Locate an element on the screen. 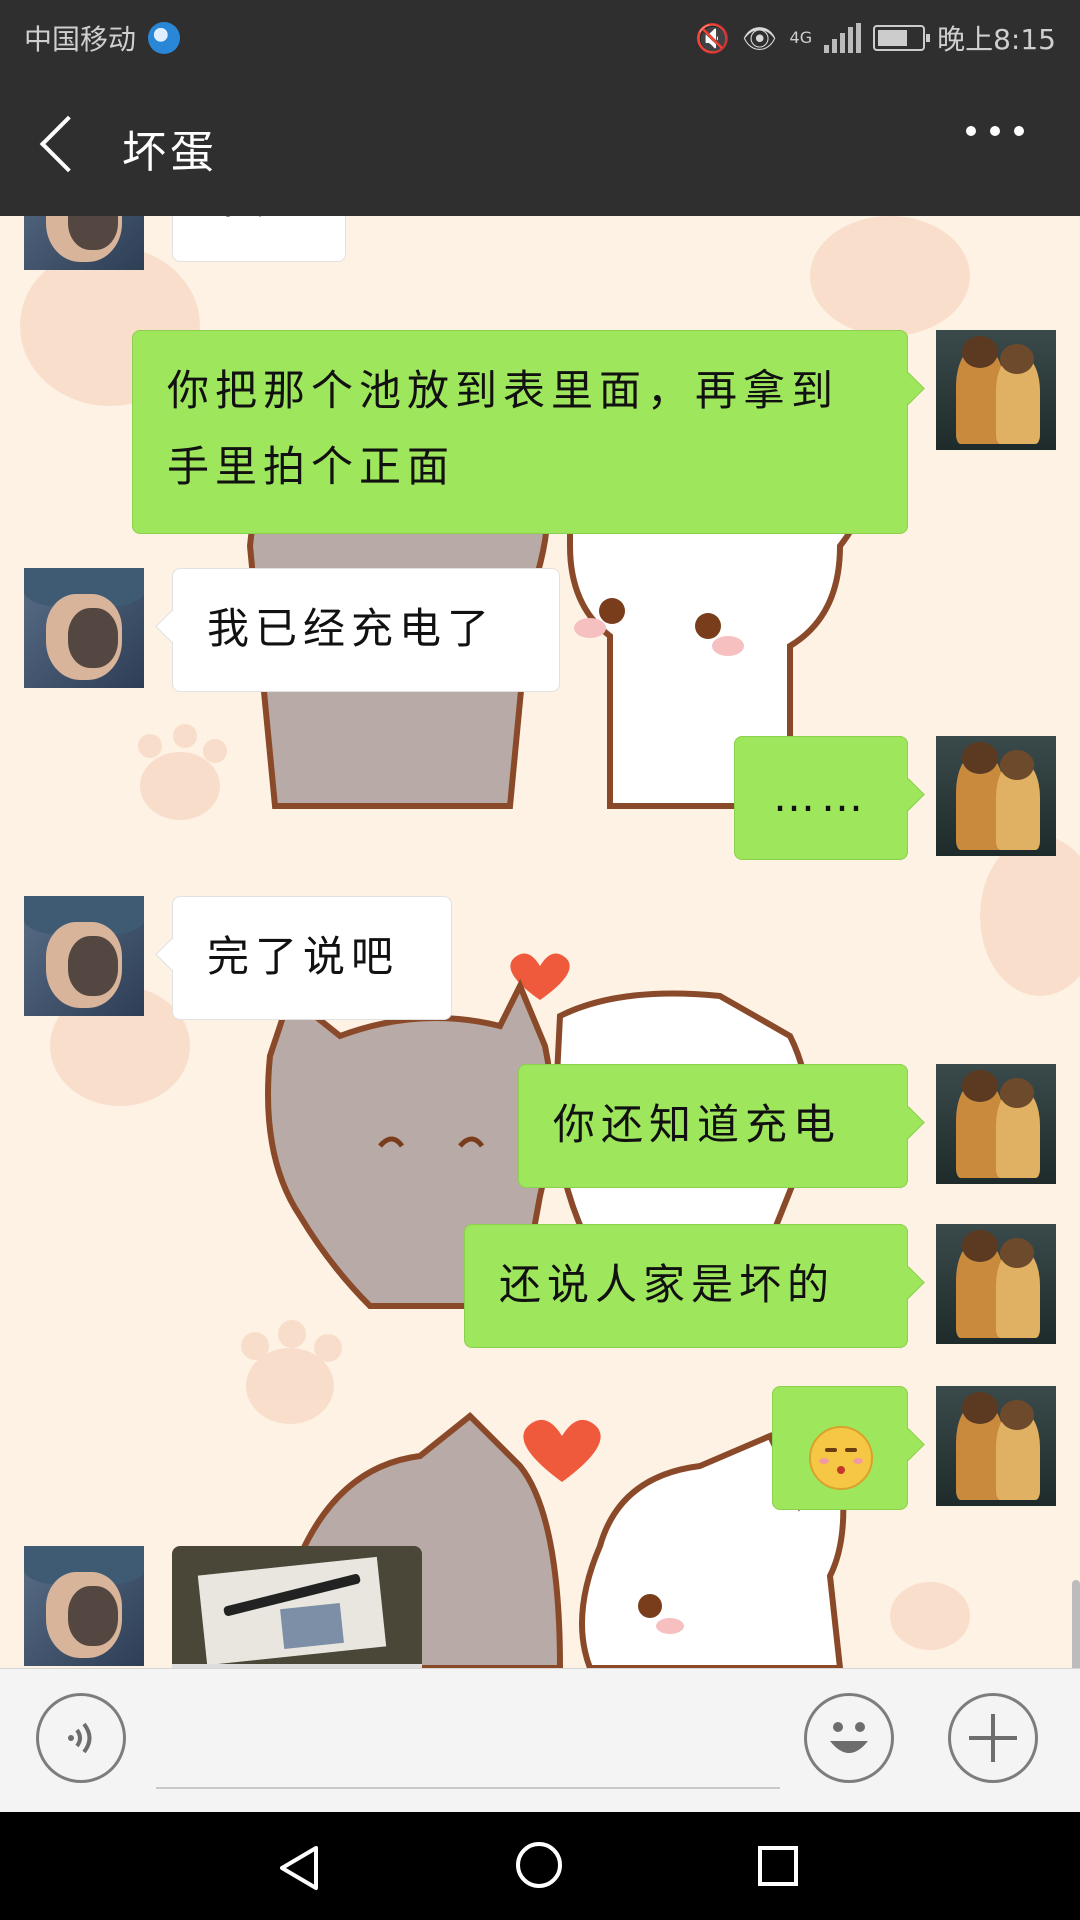 Image resolution: width=1080 pixels, height=1920 pixels. more-functions-button is located at coordinates (993, 1738).